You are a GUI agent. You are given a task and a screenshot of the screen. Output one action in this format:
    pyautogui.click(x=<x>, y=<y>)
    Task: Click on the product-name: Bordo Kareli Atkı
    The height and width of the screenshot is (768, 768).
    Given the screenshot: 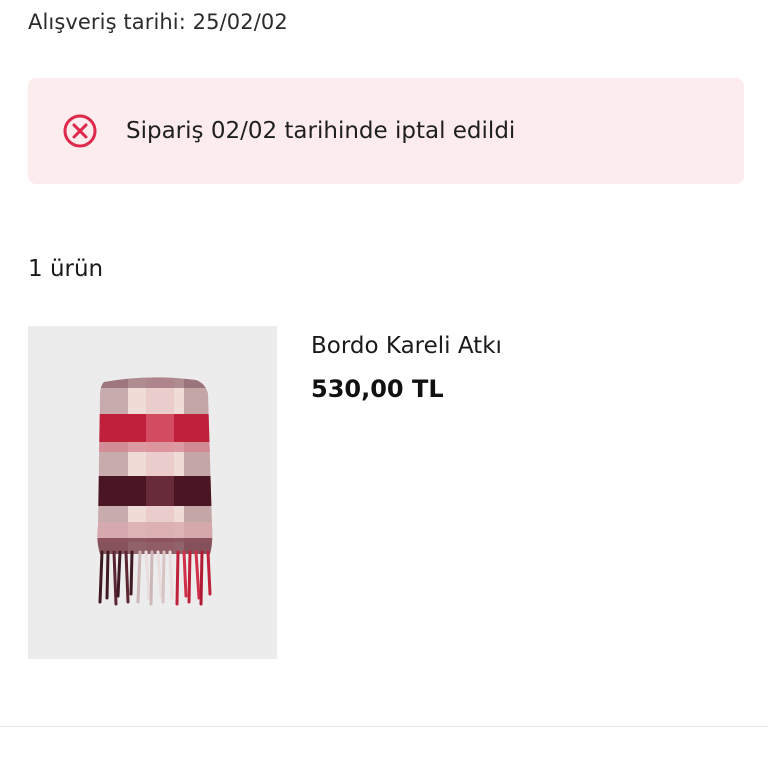 What is the action you would take?
    pyautogui.click(x=406, y=346)
    